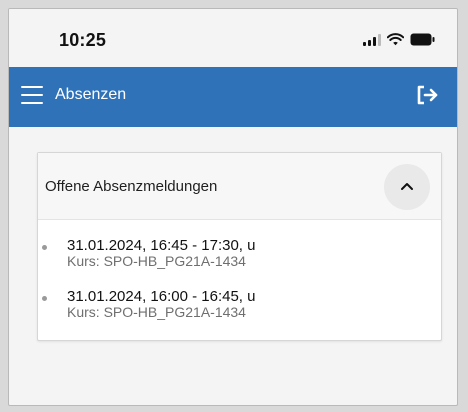 This screenshot has height=412, width=468. Describe the element at coordinates (233, 97) in the screenshot. I see `app-bar: Absenzen` at that location.